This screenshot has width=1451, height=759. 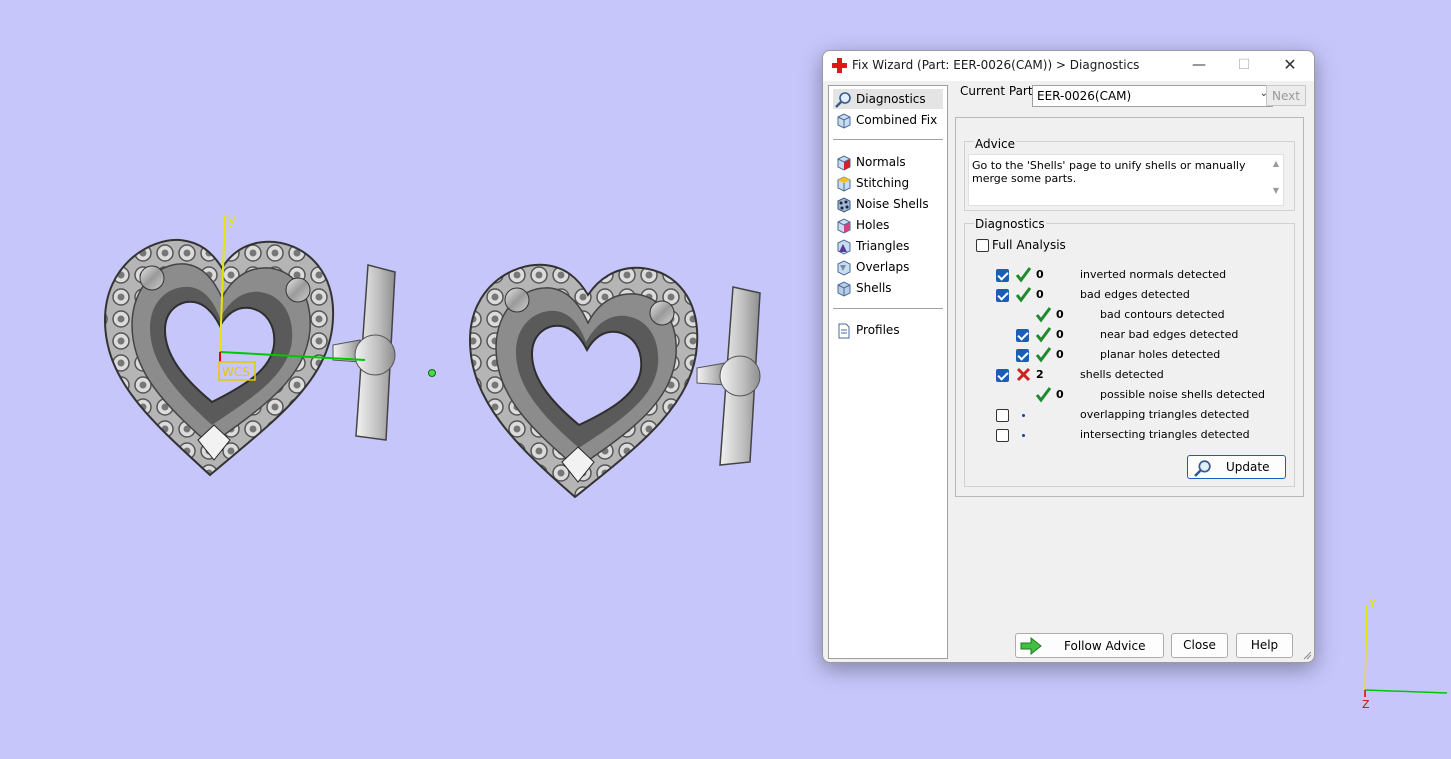 What do you see at coordinates (1060, 394) in the screenshot?
I see `noise-shells-count: 0` at bounding box center [1060, 394].